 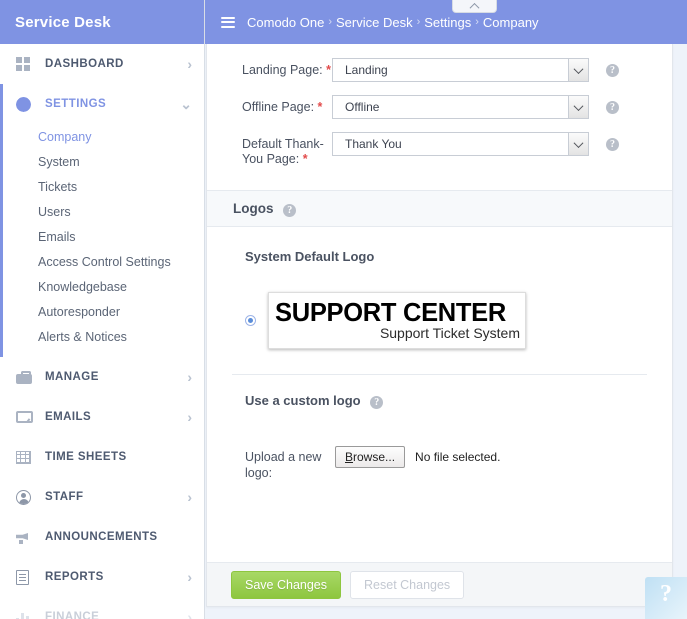 I want to click on label-text: Offline Page:, so click(x=278, y=107).